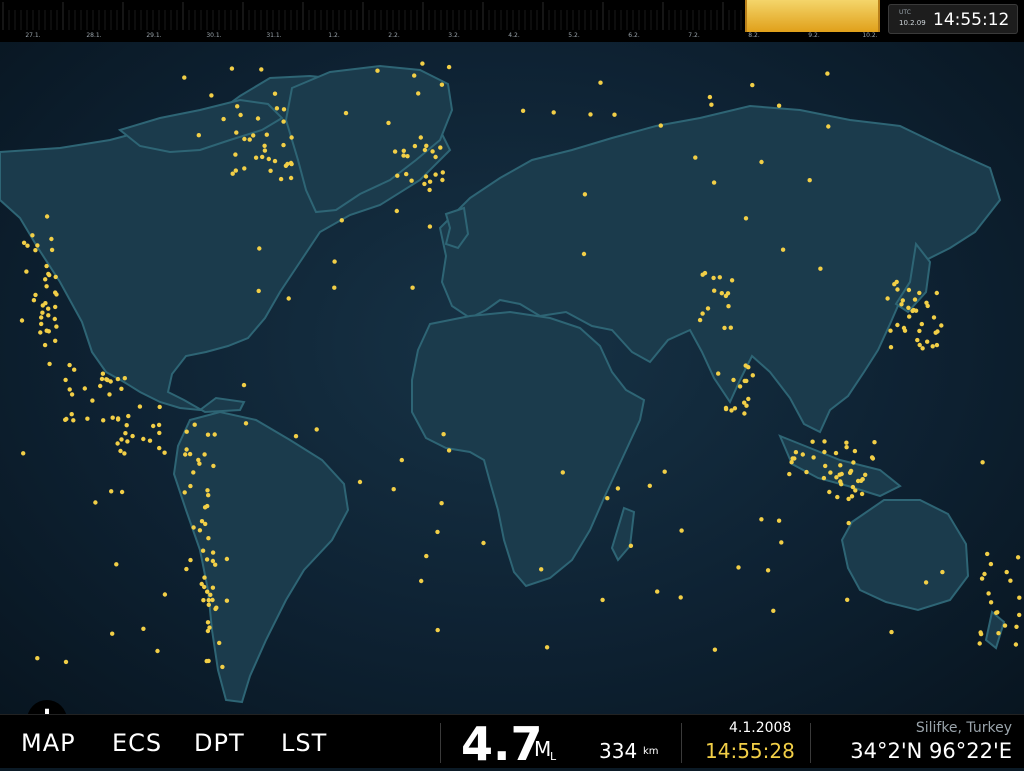 The width and height of the screenshot is (1024, 771). What do you see at coordinates (219, 743) in the screenshot?
I see `tab-dpt: DPT` at bounding box center [219, 743].